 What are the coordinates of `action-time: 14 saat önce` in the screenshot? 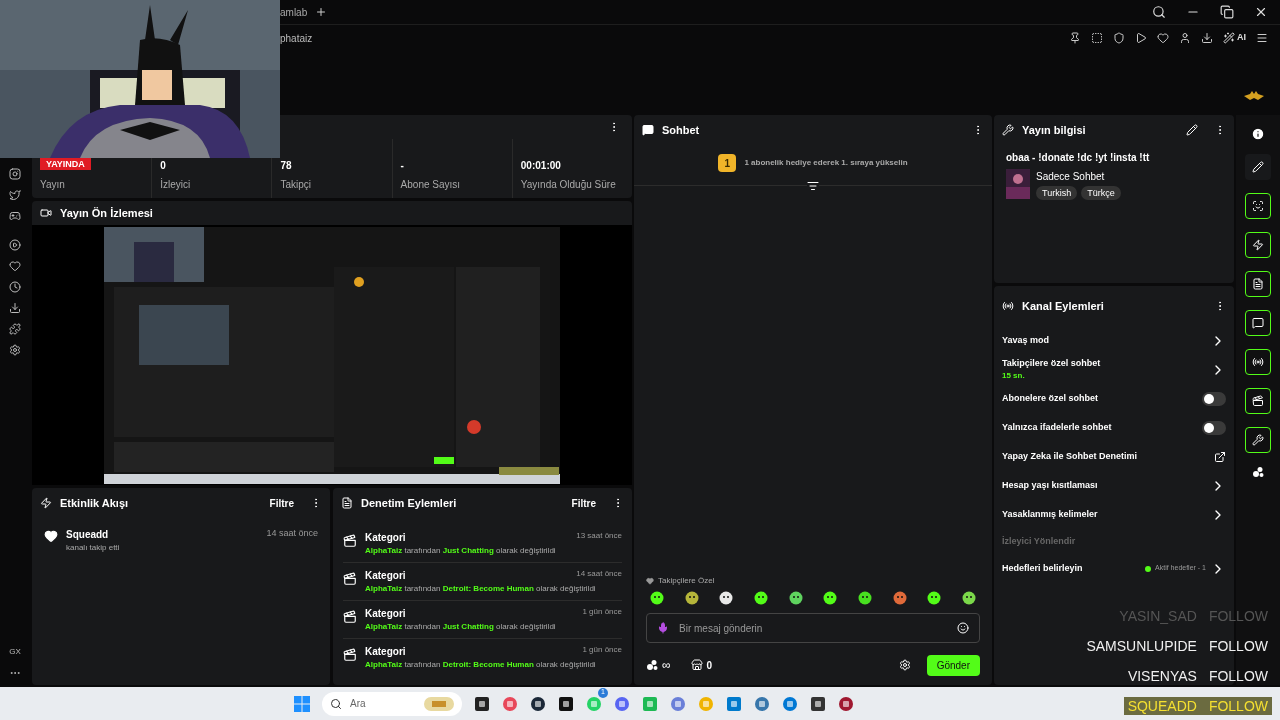 It's located at (599, 574).